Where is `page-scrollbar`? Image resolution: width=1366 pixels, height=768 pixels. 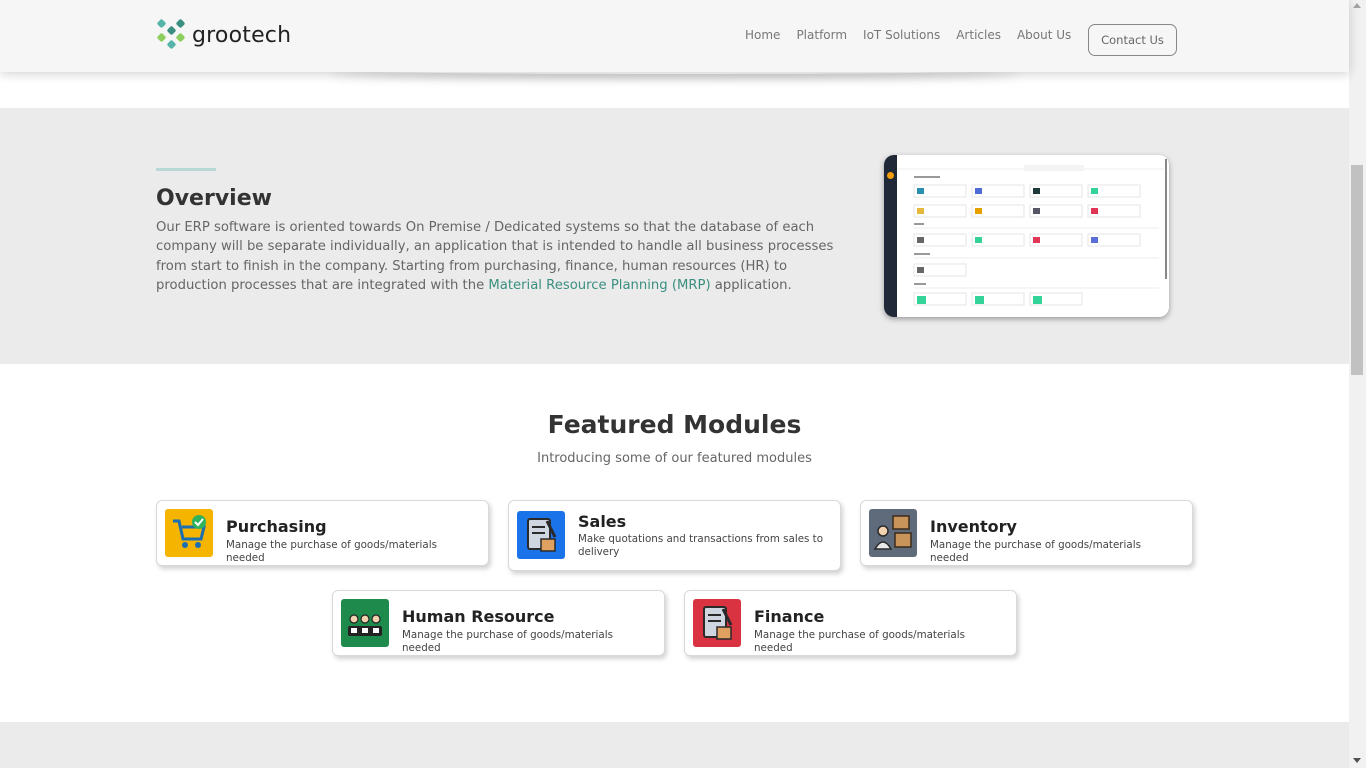
page-scrollbar is located at coordinates (1357, 384).